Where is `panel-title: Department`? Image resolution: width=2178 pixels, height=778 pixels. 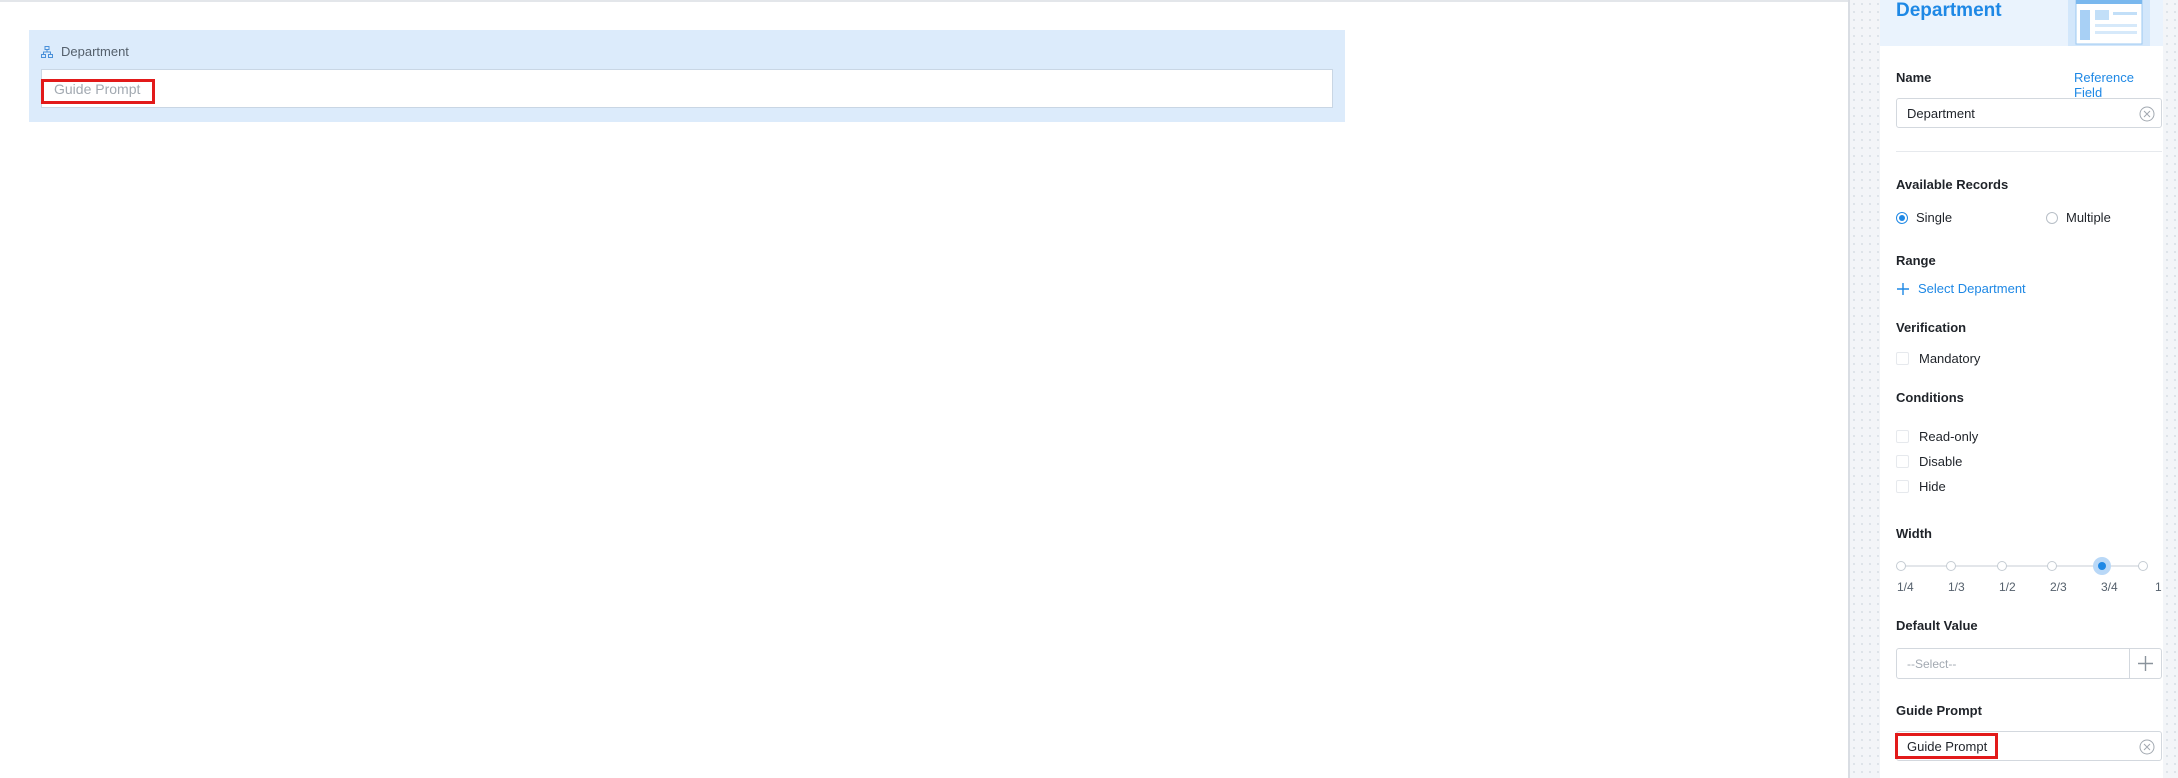
panel-title: Department is located at coordinates (1949, 10).